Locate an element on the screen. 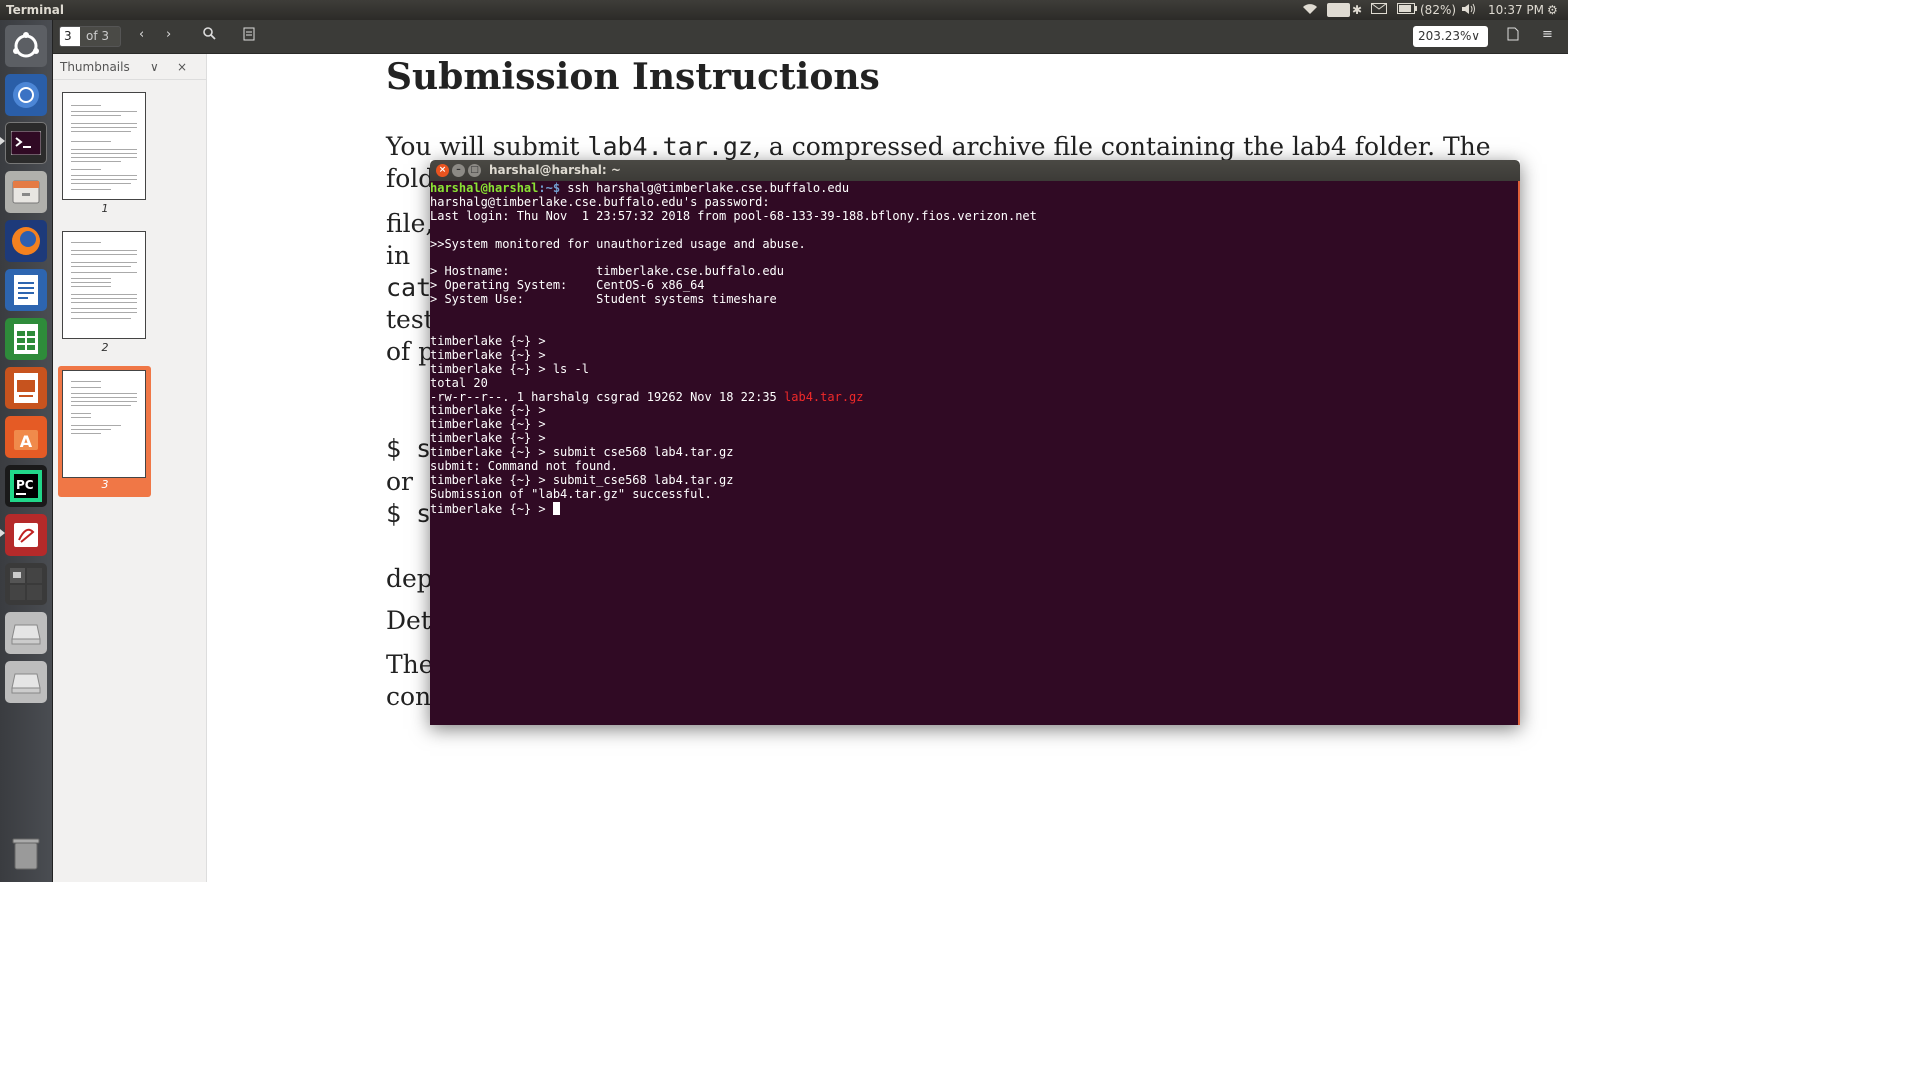 The height and width of the screenshot is (1080, 1920). text-cursor is located at coordinates (556, 508).